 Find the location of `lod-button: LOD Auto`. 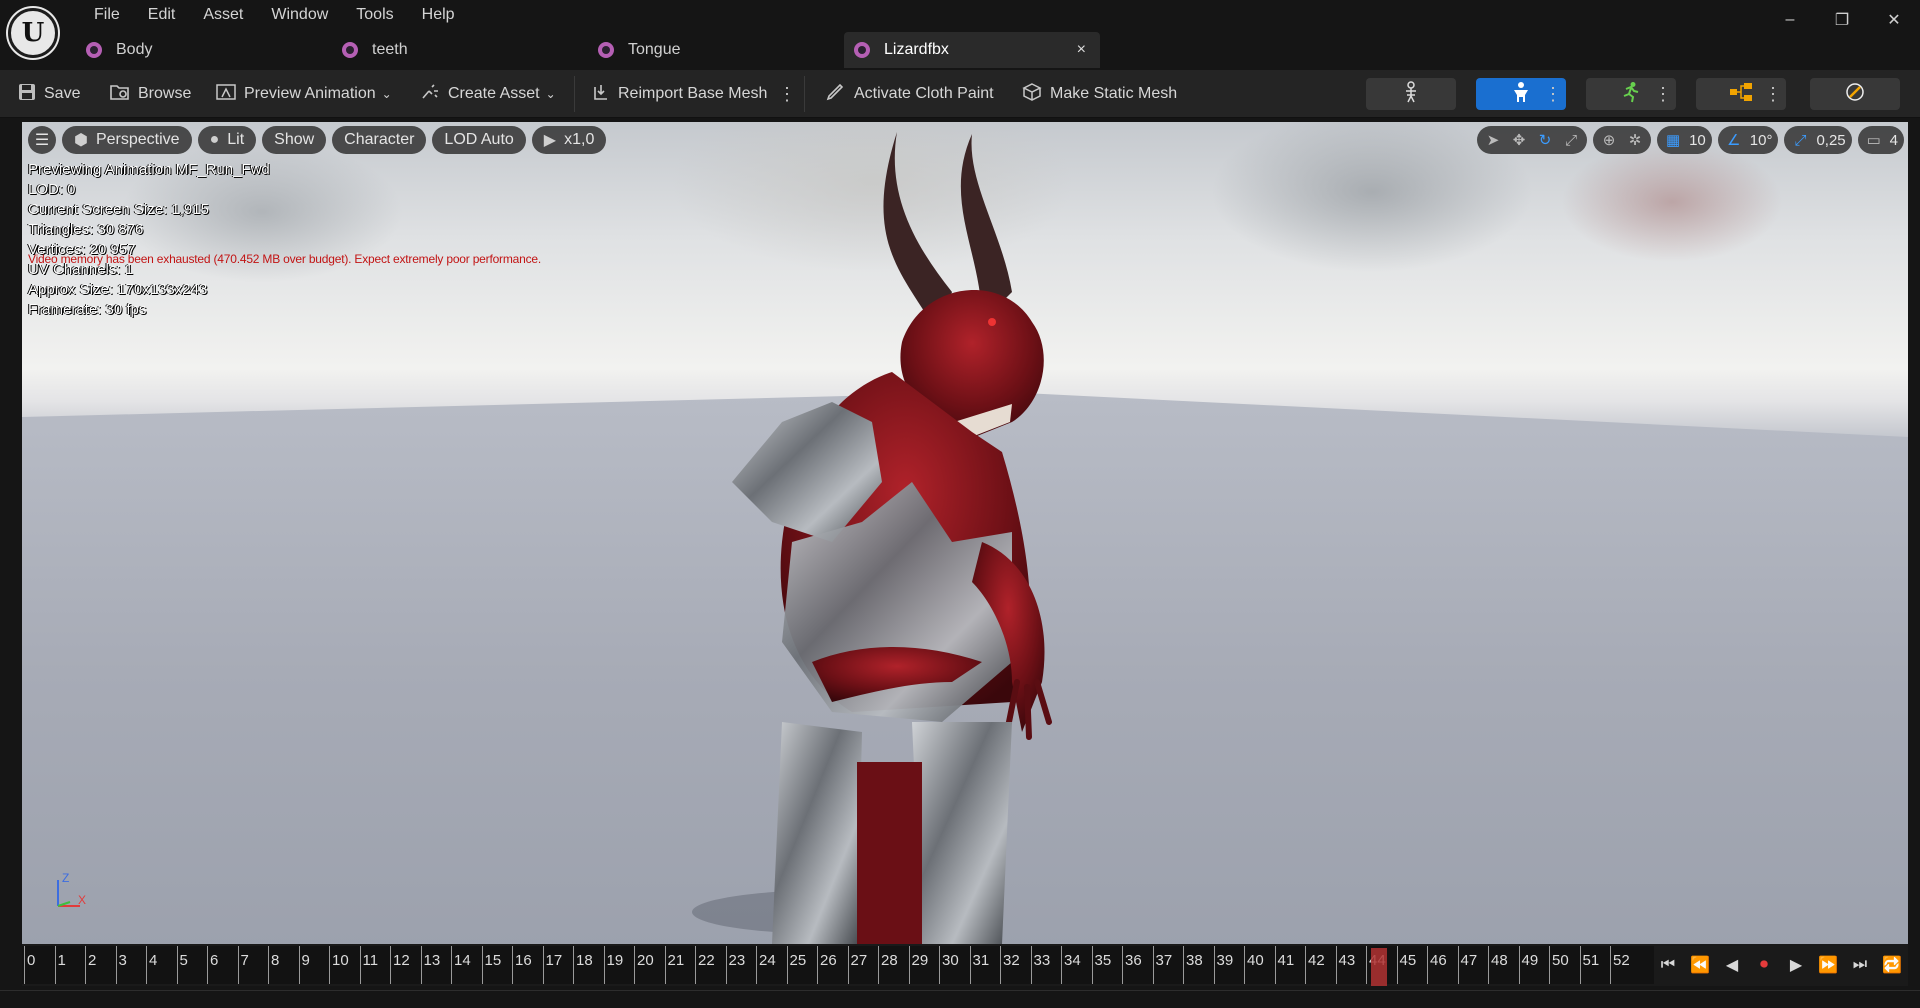

lod-button: LOD Auto is located at coordinates (479, 140).